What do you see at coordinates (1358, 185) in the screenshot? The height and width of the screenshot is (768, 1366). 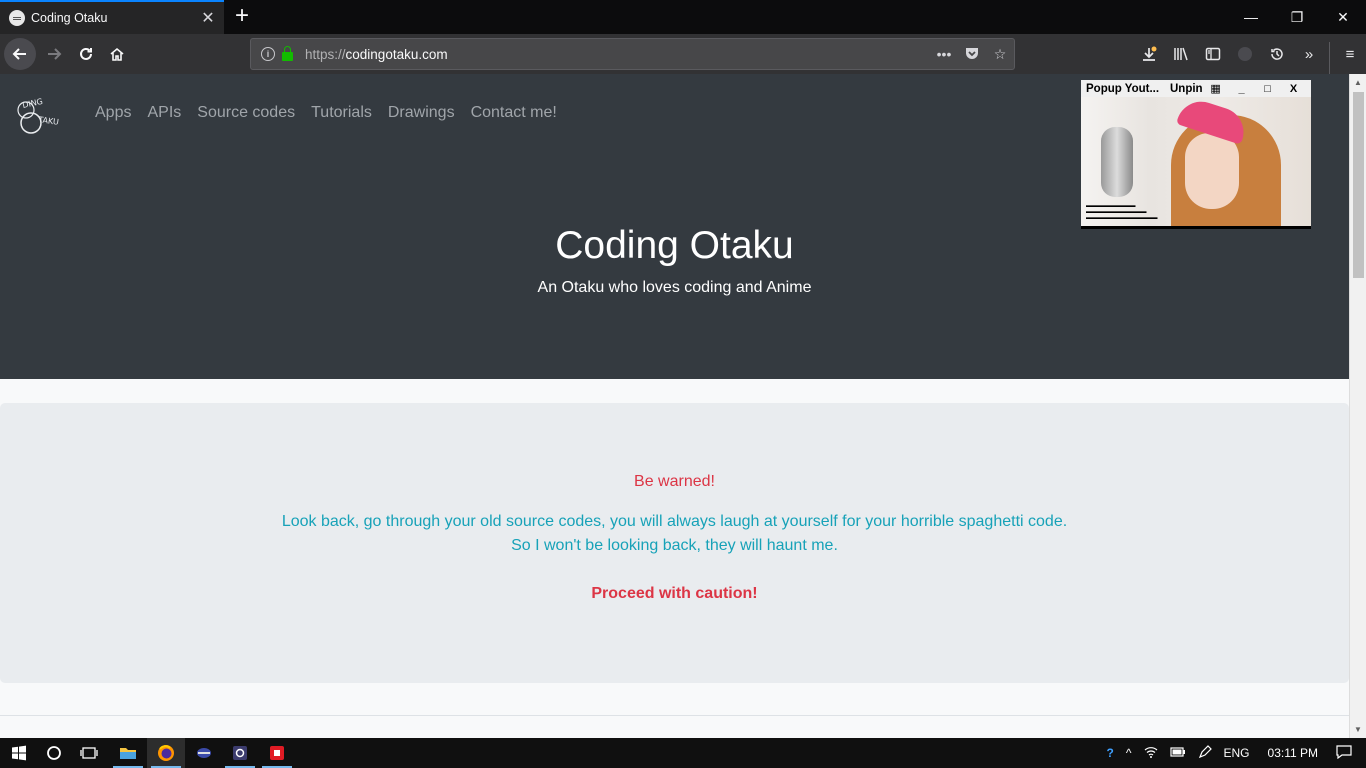 I see `scroll-thumb` at bounding box center [1358, 185].